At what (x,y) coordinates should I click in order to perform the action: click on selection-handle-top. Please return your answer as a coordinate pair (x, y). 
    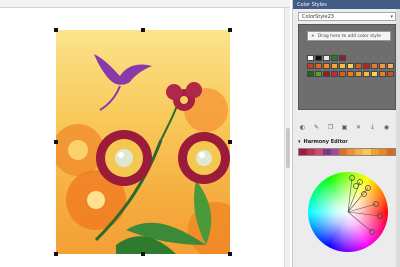
    Looking at the image, I should click on (143, 30).